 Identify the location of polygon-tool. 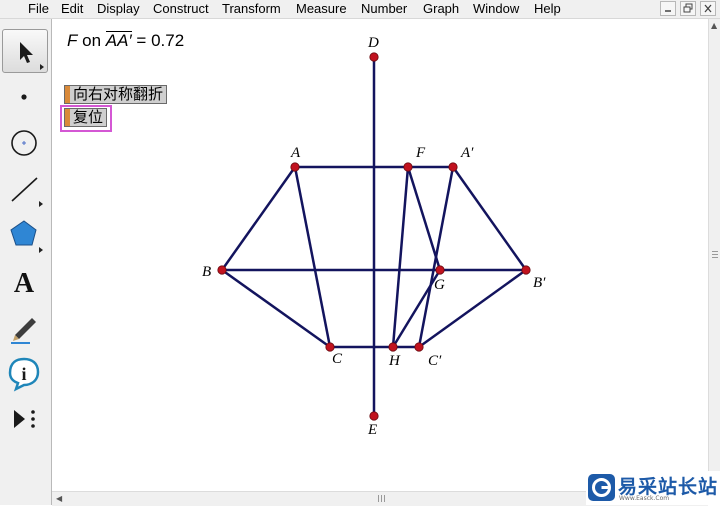
(25, 235).